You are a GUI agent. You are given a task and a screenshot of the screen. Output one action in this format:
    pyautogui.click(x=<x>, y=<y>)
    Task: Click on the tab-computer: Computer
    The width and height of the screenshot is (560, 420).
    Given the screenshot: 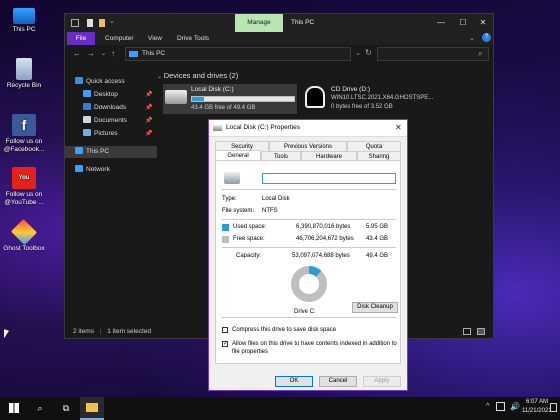 What is the action you would take?
    pyautogui.click(x=119, y=38)
    